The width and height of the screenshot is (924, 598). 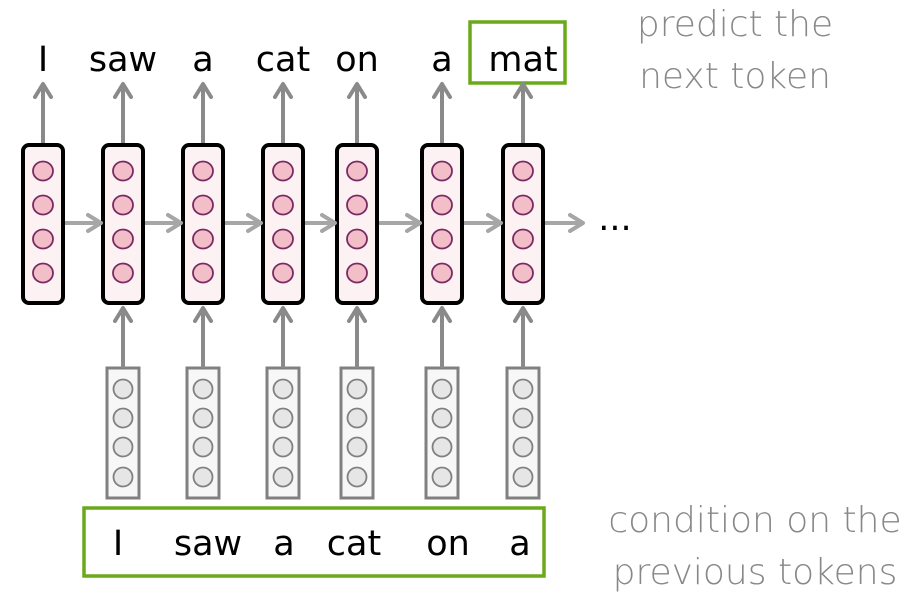 What do you see at coordinates (118, 544) in the screenshot?
I see `input-token-0: I` at bounding box center [118, 544].